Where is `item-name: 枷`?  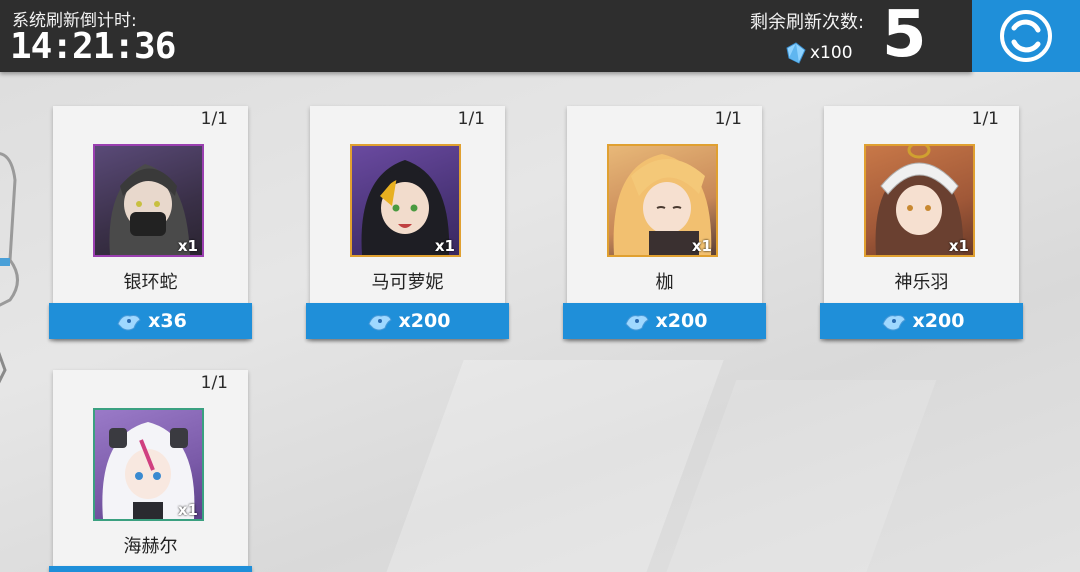
item-name: 枷 is located at coordinates (664, 282).